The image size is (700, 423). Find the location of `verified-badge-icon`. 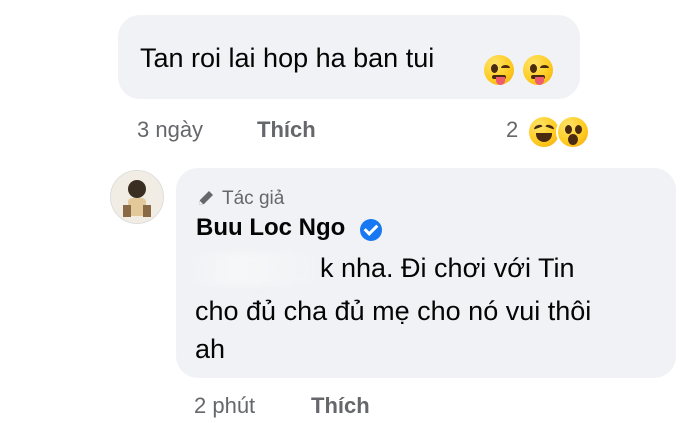

verified-badge-icon is located at coordinates (371, 230).